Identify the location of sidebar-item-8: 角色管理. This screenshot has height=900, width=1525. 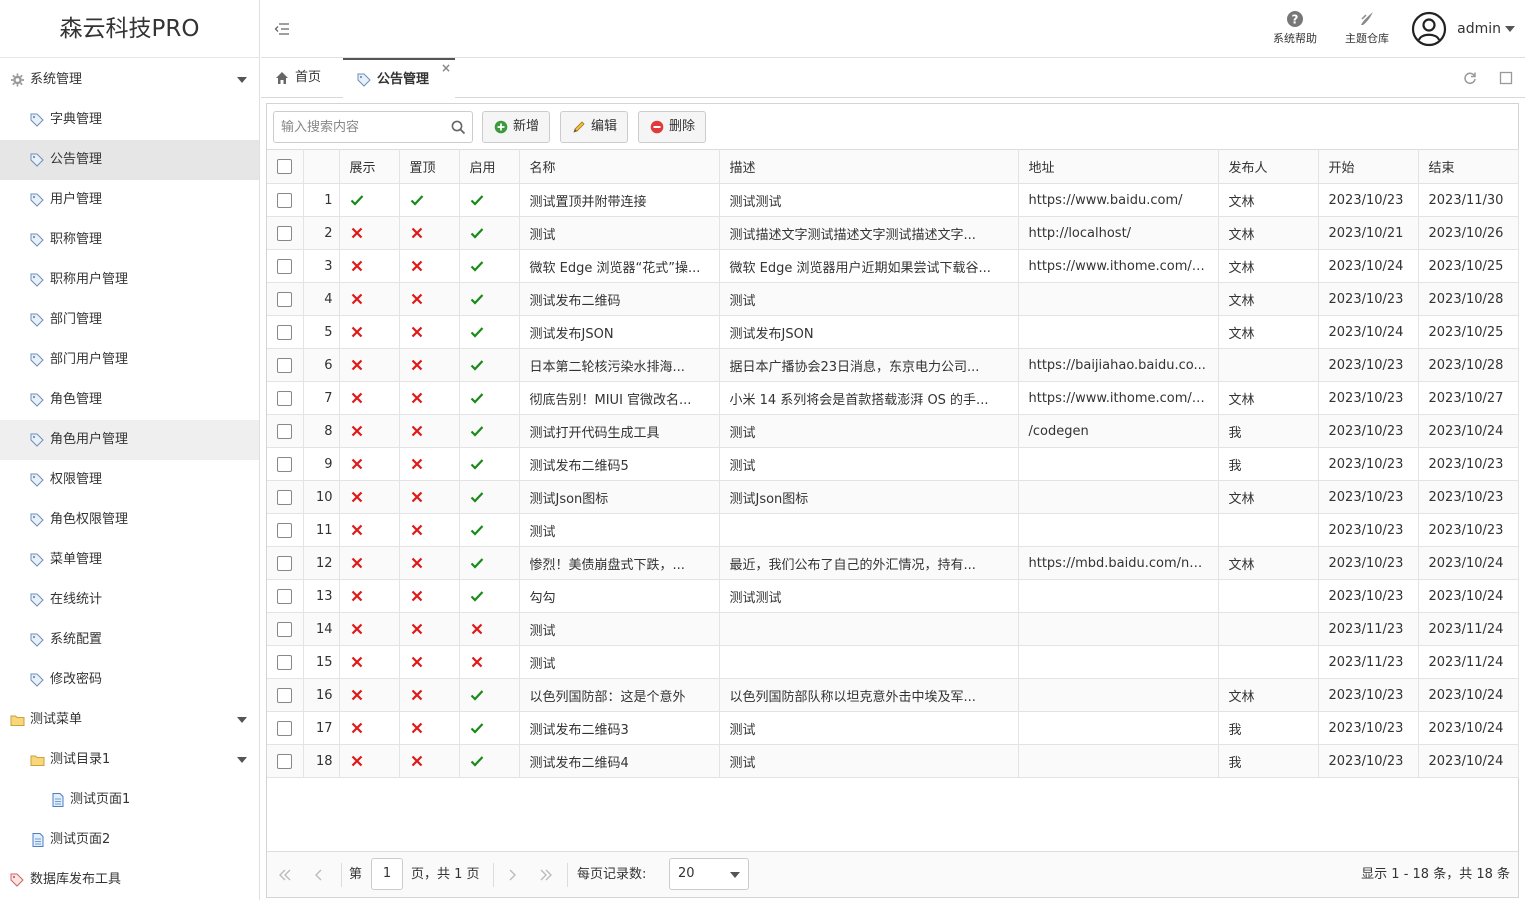
(129, 400).